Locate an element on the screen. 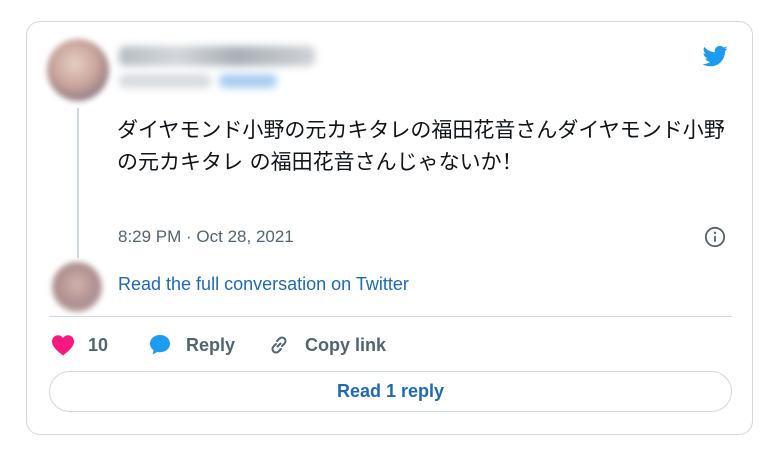  actions-divider is located at coordinates (390, 316).